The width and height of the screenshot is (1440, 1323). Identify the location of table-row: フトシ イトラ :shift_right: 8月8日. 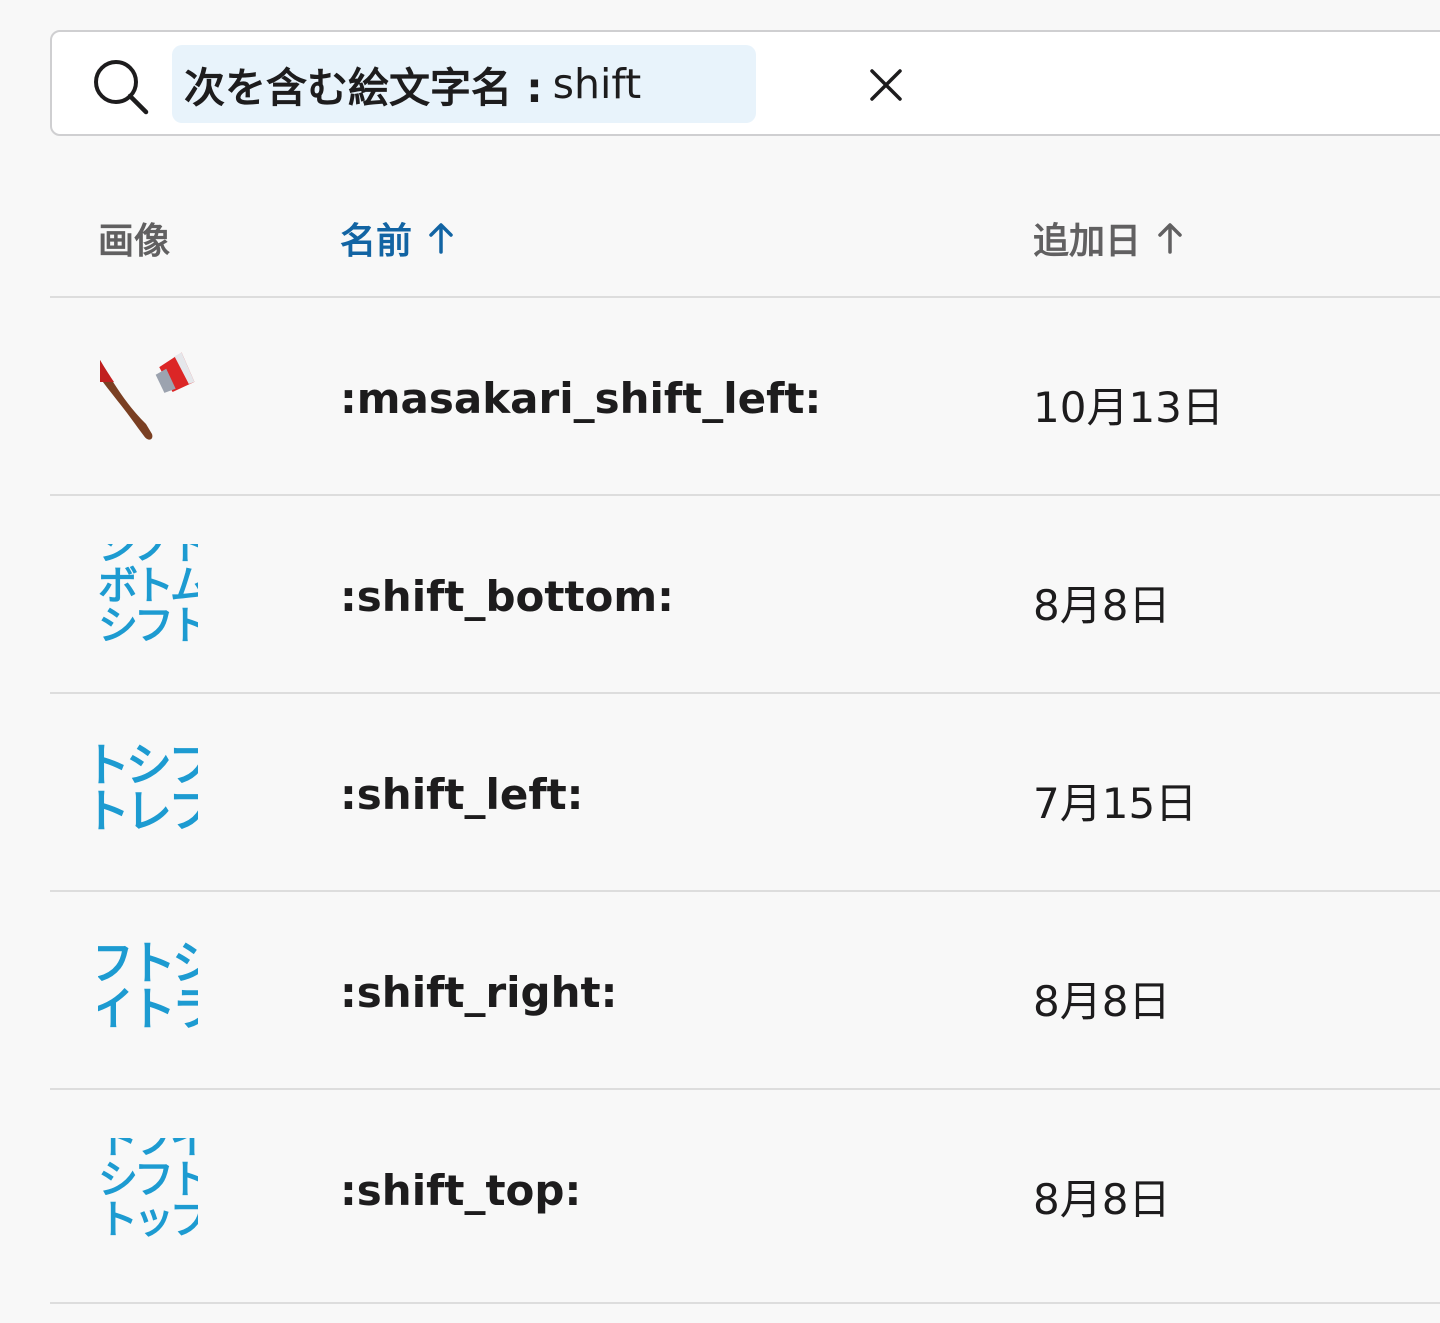
(745, 992).